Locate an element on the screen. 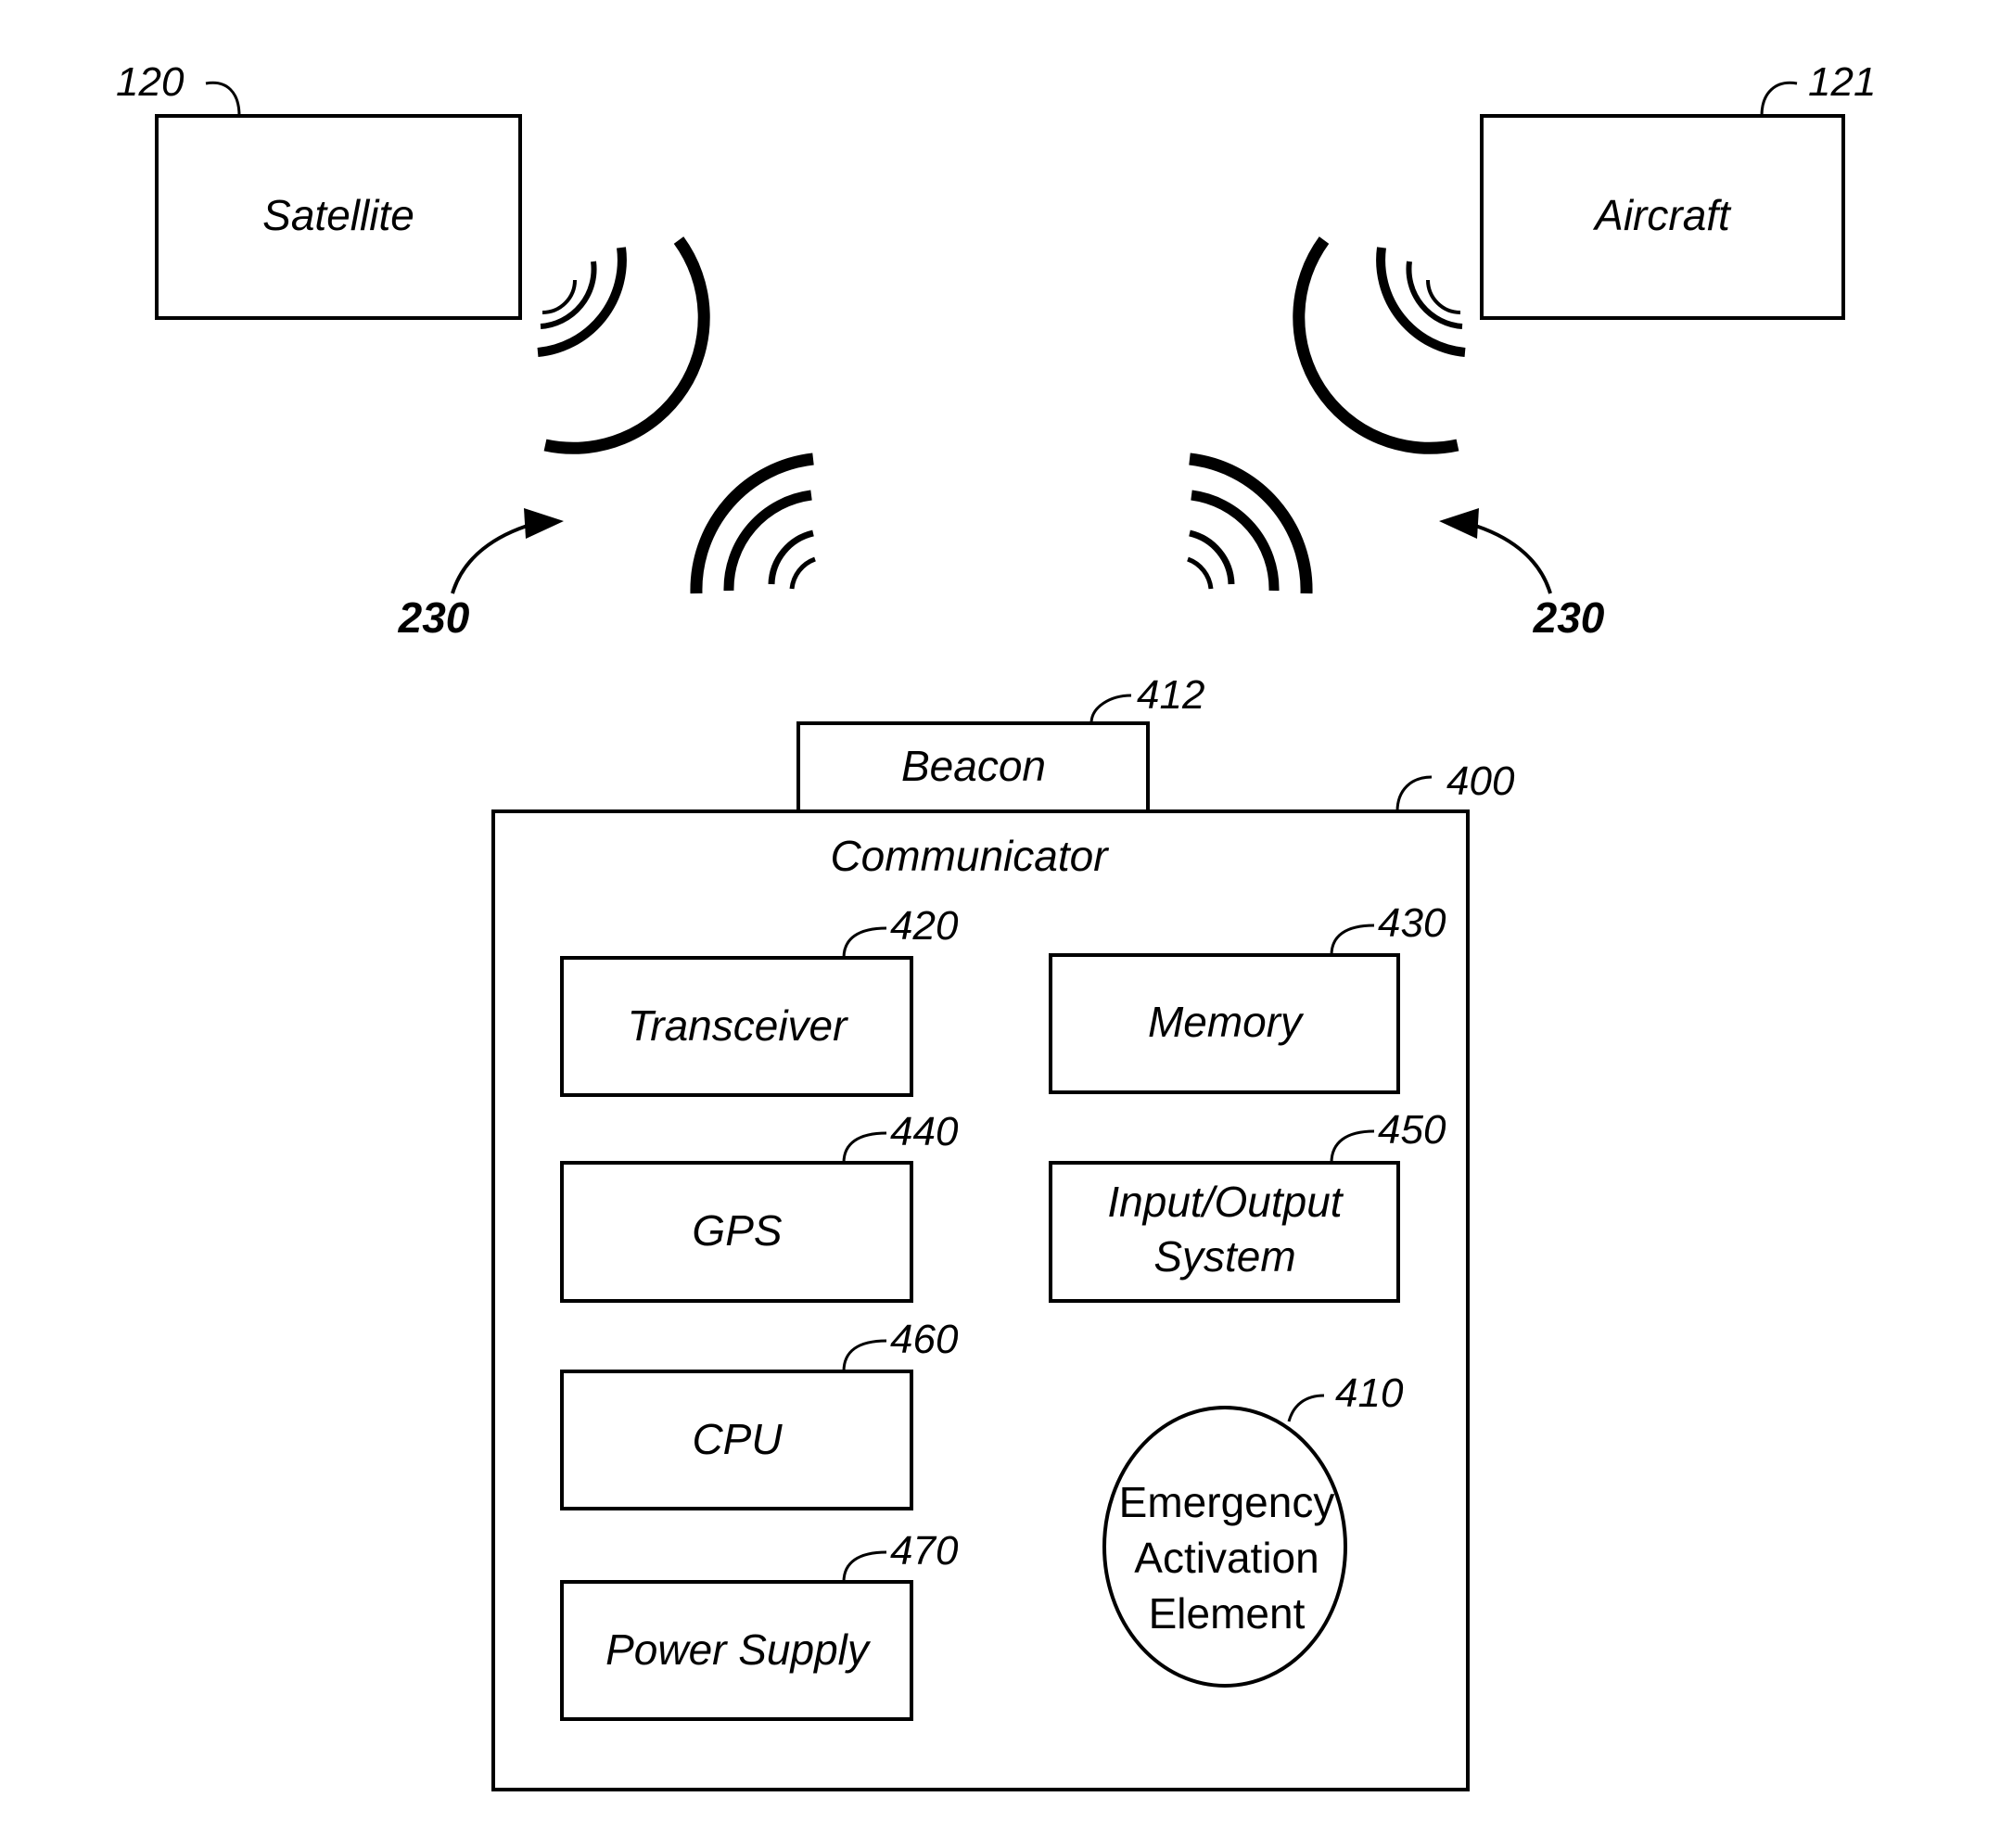 The height and width of the screenshot is (1848, 2013). communicator-ref: 400 is located at coordinates (1480, 781).